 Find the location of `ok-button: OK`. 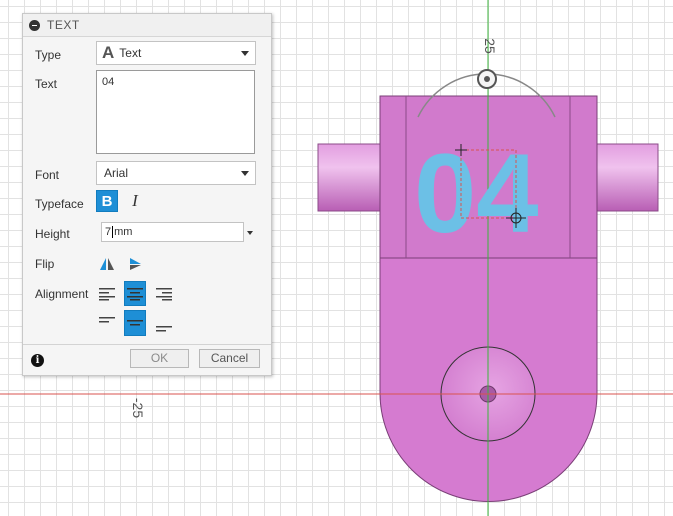

ok-button: OK is located at coordinates (159, 358).